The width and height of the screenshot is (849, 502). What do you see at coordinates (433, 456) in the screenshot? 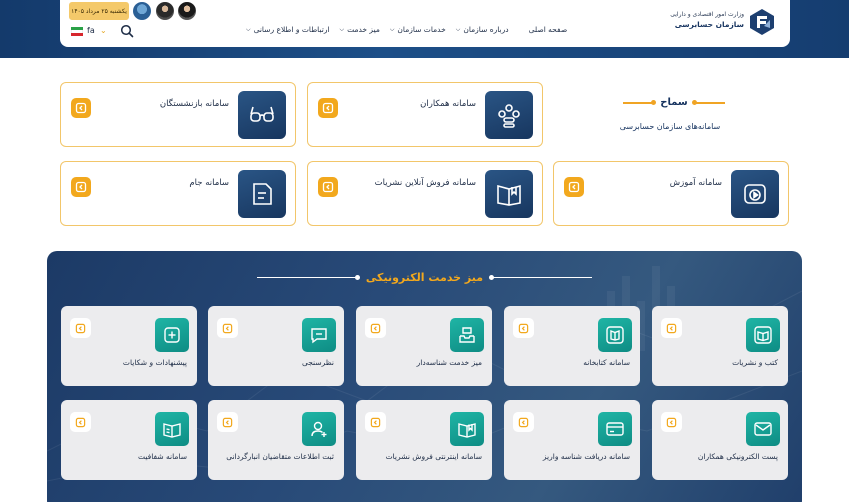
I see `service-tile-label: سامانه اینترنتی فروش نشریات` at bounding box center [433, 456].